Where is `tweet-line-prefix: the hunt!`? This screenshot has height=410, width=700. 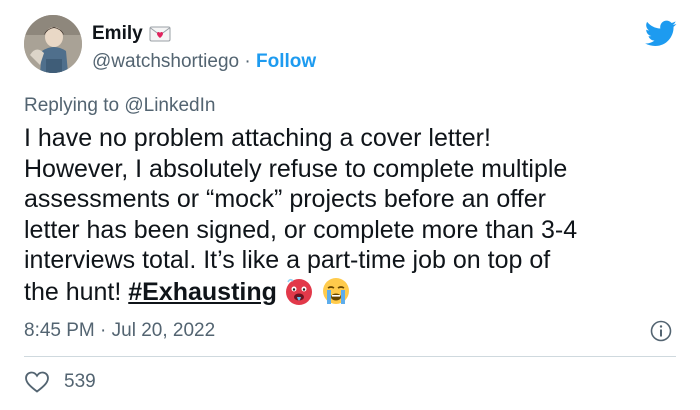 tweet-line-prefix: the hunt! is located at coordinates (76, 291).